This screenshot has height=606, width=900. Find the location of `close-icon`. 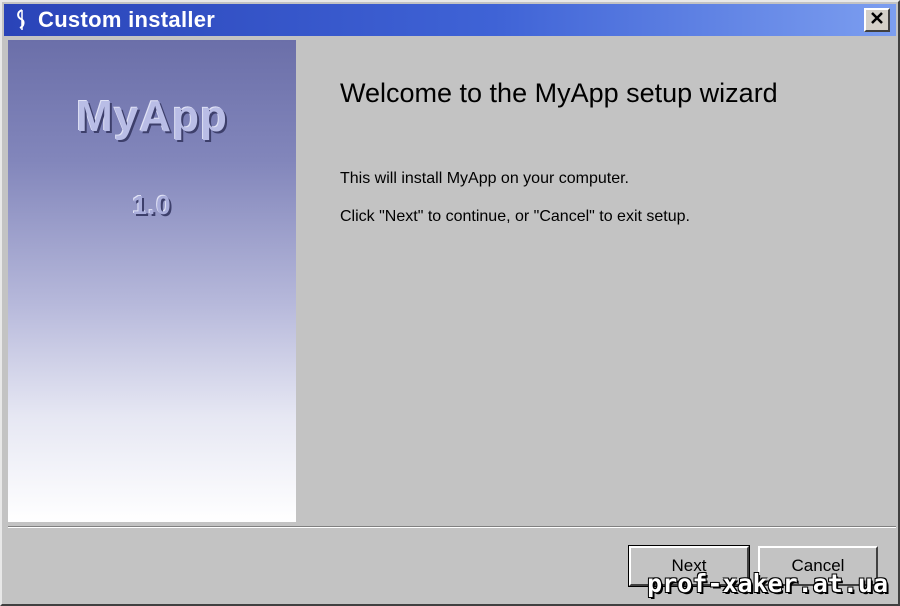

close-icon is located at coordinates (877, 20).